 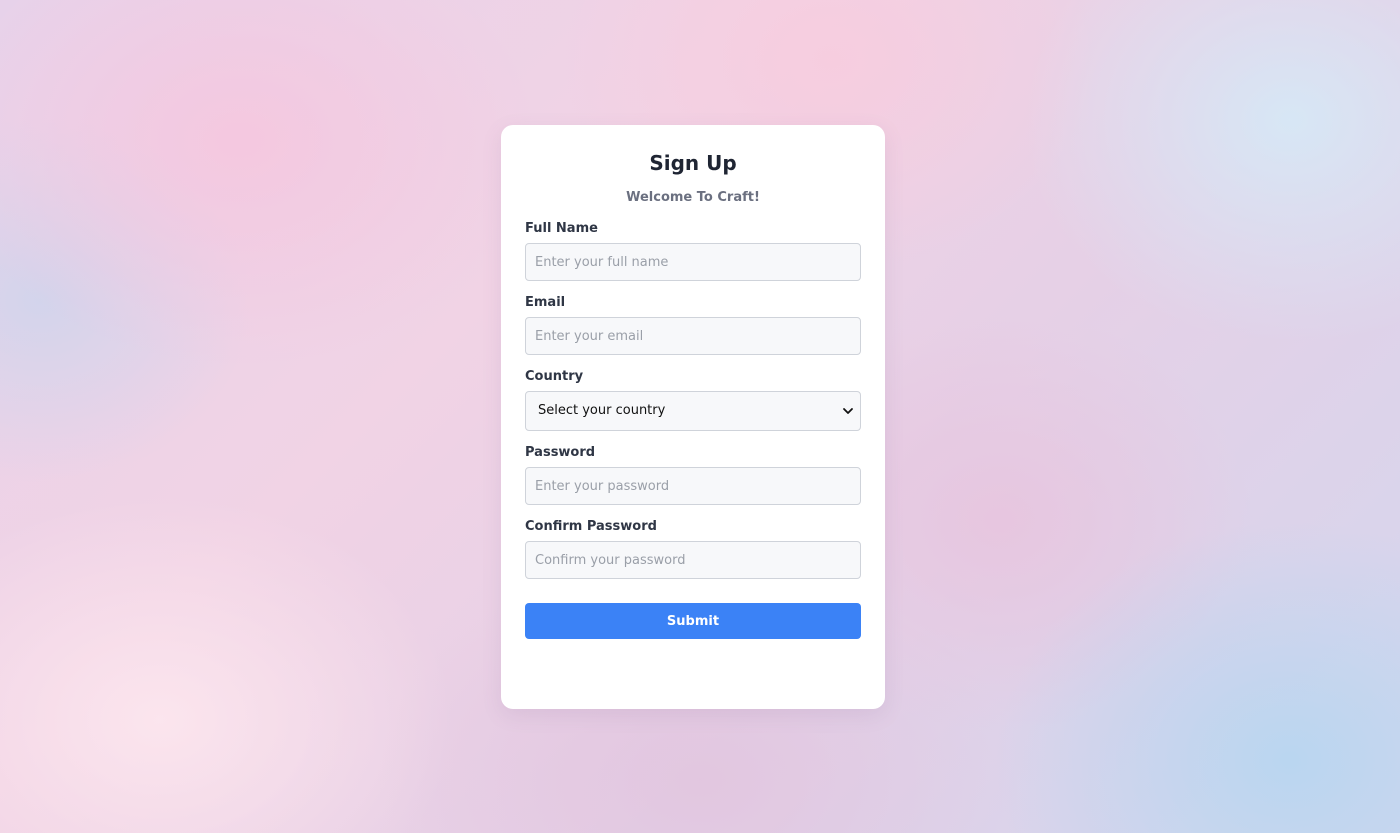 I want to click on email-label: Email, so click(x=545, y=302).